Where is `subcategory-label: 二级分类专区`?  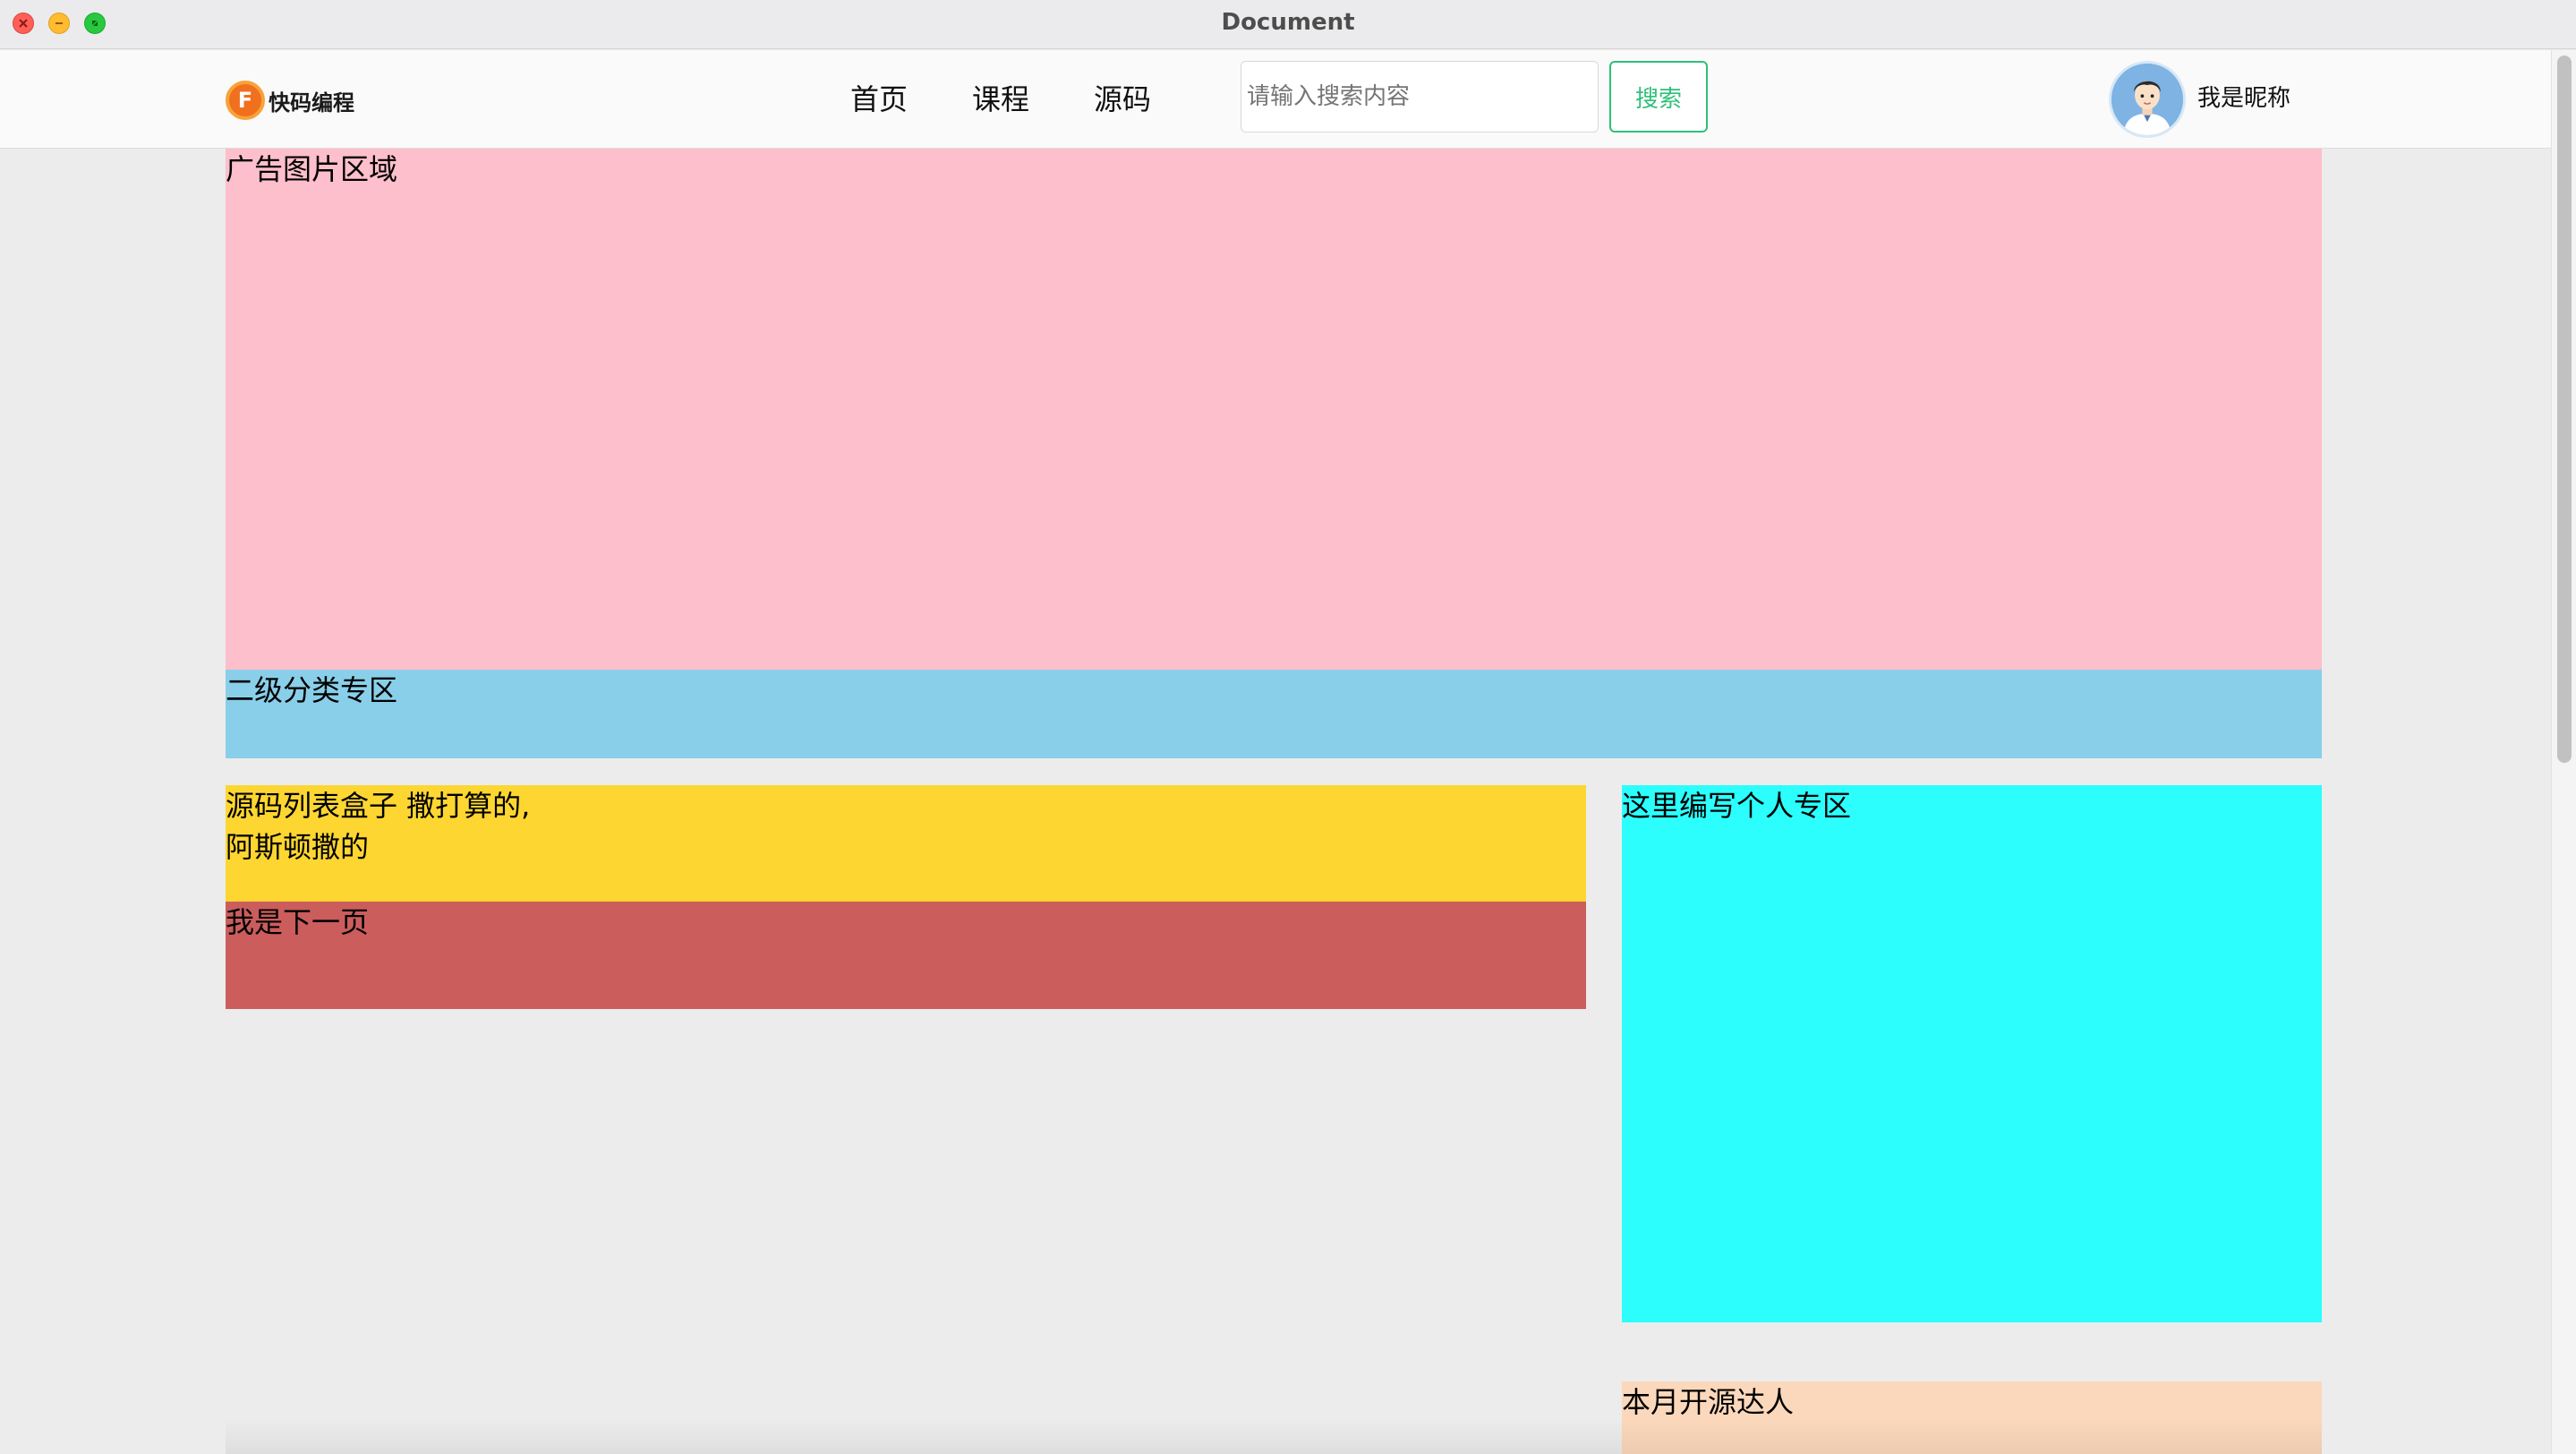
subcategory-label: 二级分类专区 is located at coordinates (312, 690).